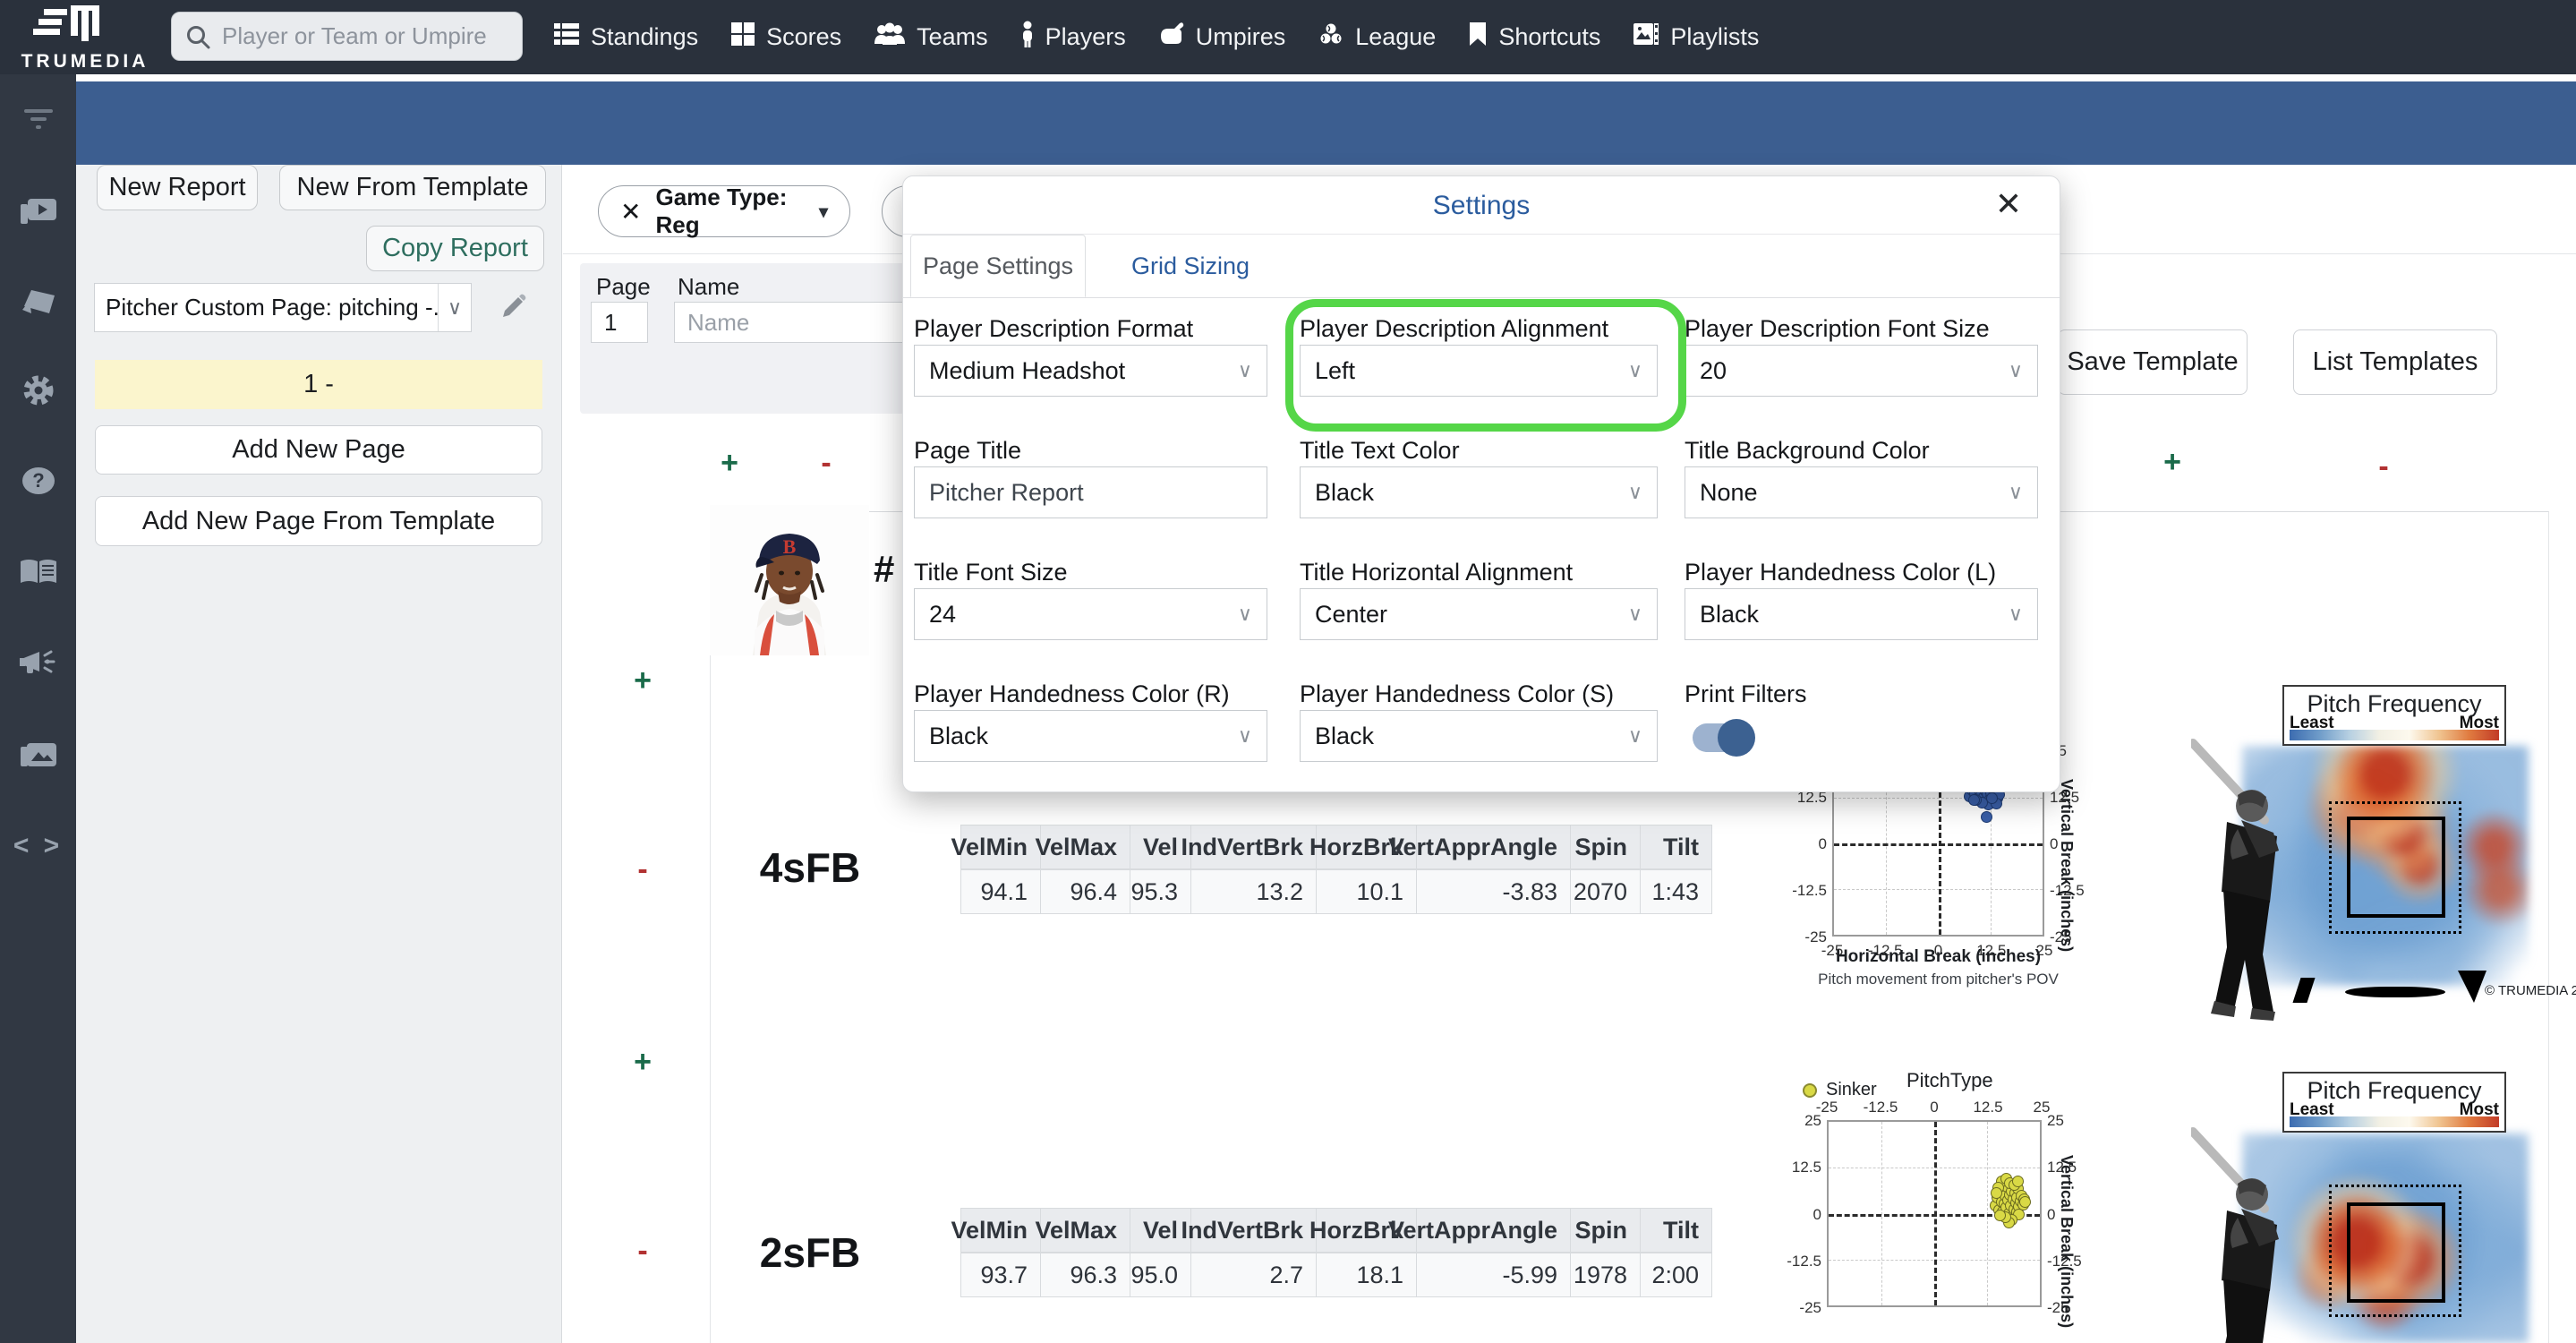  Describe the element at coordinates (1073, 37) in the screenshot. I see `nav-item-players: Players` at that location.